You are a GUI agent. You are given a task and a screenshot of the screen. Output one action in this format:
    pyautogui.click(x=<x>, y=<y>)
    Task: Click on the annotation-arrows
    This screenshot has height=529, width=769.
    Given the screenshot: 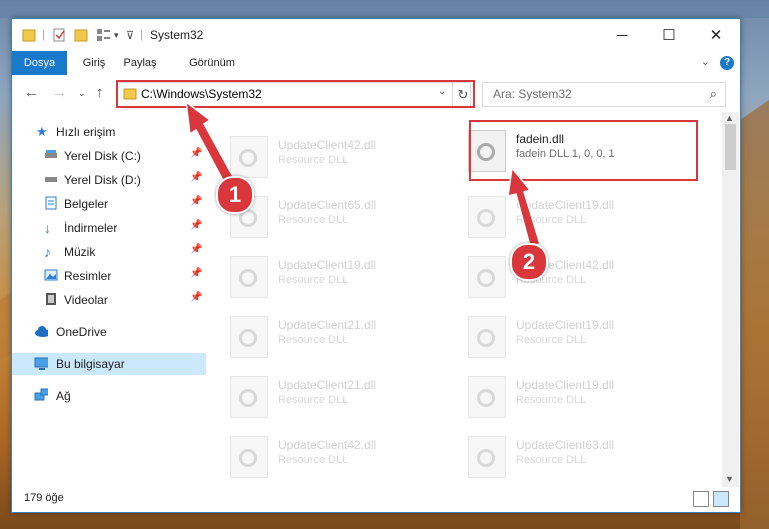 What is the action you would take?
    pyautogui.click(x=363, y=173)
    